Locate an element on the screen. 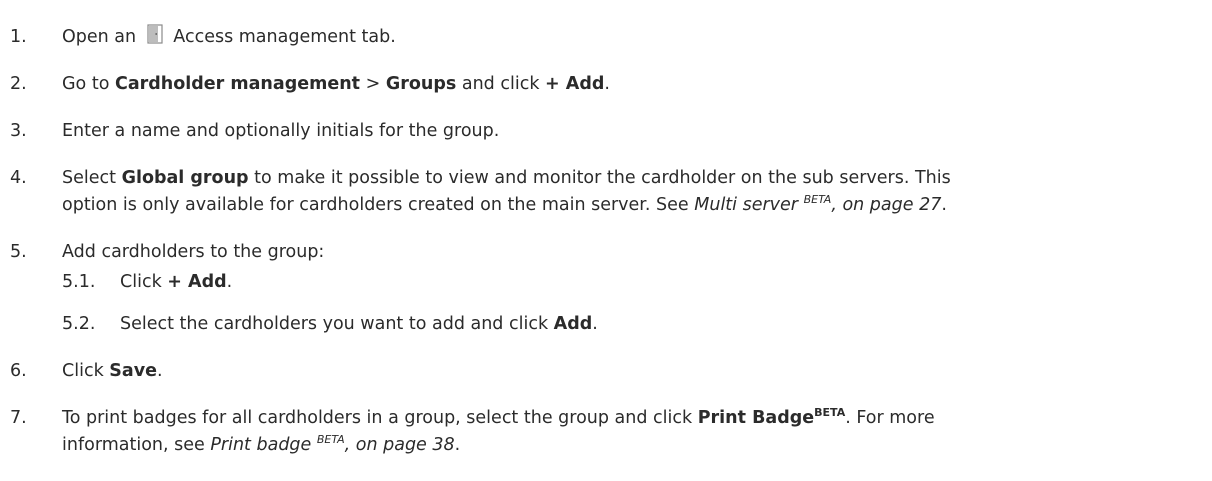  step-number: 7. is located at coordinates (18, 418).